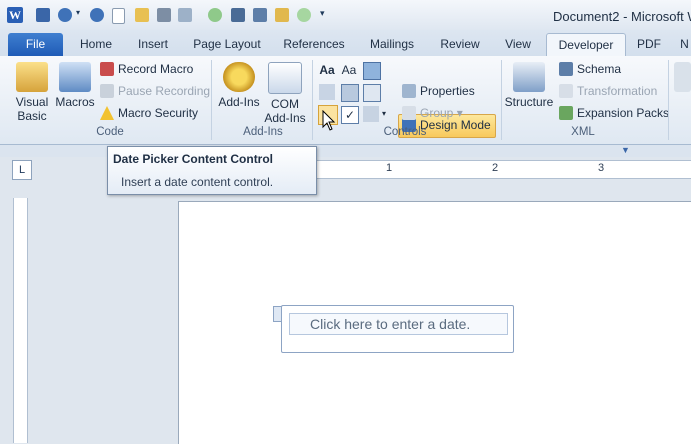 The image size is (691, 444). Describe the element at coordinates (350, 115) in the screenshot. I see `check-box-control-icon: ✓` at that location.